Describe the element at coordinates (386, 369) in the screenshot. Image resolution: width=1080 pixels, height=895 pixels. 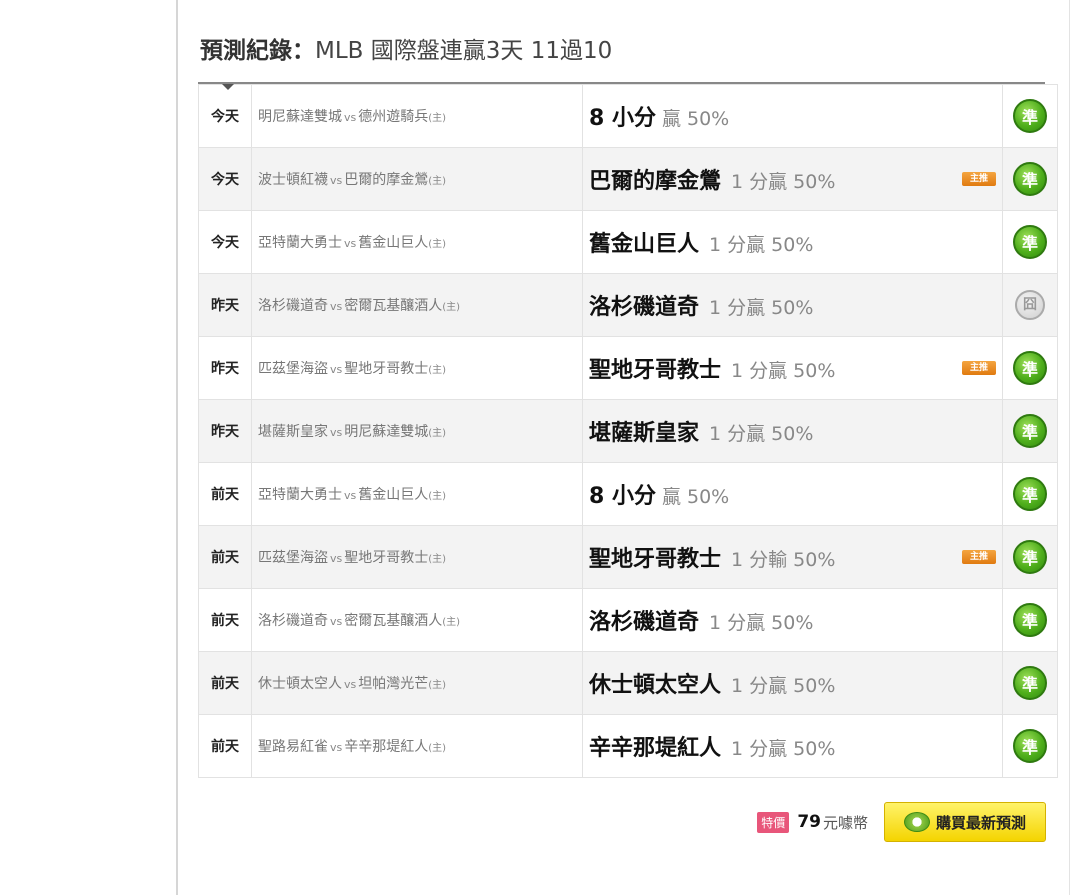
I see `home-team: 聖地牙哥教士` at that location.